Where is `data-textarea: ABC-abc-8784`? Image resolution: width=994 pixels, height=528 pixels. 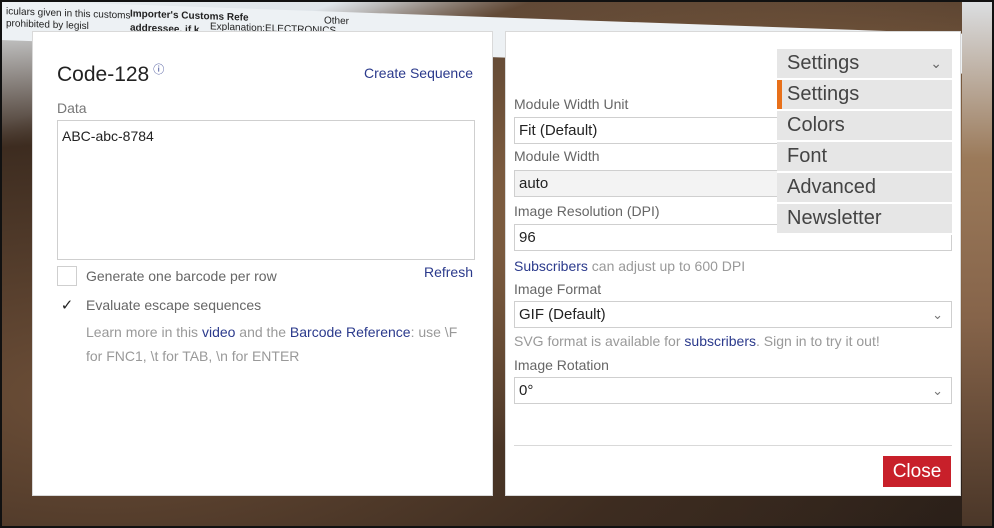
data-textarea: ABC-abc-8784 is located at coordinates (266, 190).